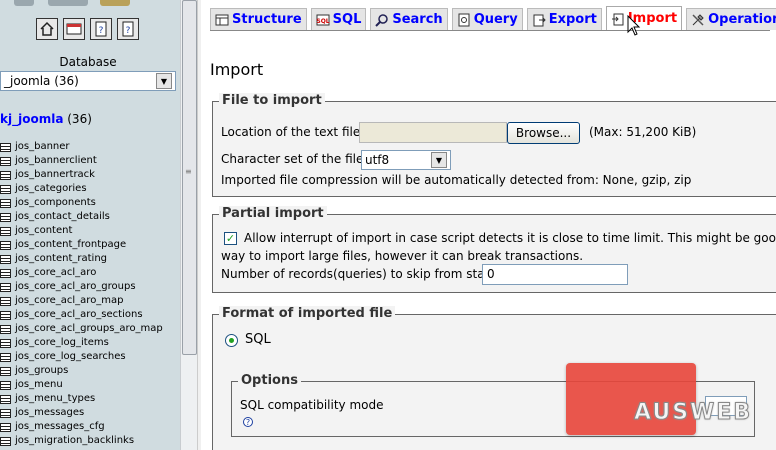 The width and height of the screenshot is (776, 450). I want to click on scrollbar-thumb, so click(189, 177).